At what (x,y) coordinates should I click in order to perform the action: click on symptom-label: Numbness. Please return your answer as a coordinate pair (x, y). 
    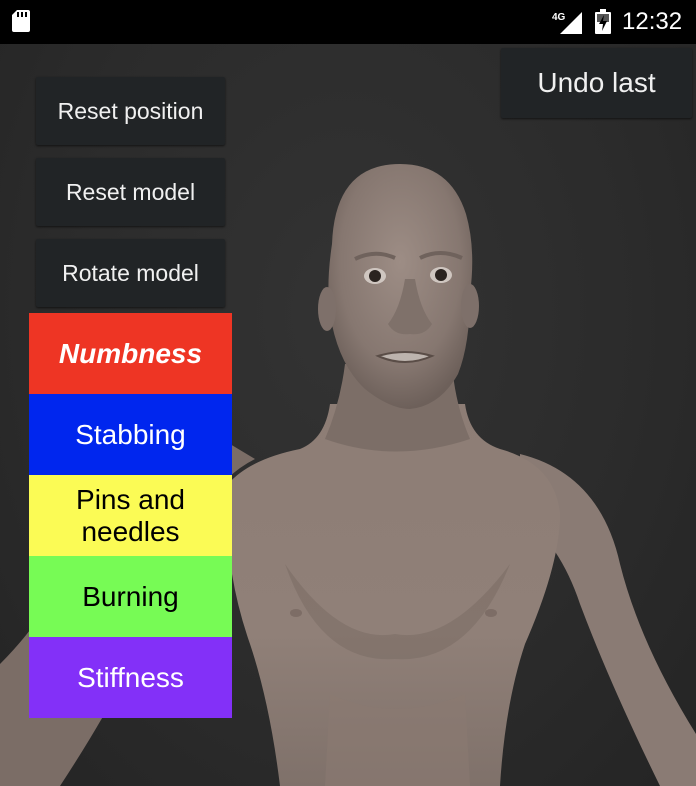
    Looking at the image, I should click on (130, 353).